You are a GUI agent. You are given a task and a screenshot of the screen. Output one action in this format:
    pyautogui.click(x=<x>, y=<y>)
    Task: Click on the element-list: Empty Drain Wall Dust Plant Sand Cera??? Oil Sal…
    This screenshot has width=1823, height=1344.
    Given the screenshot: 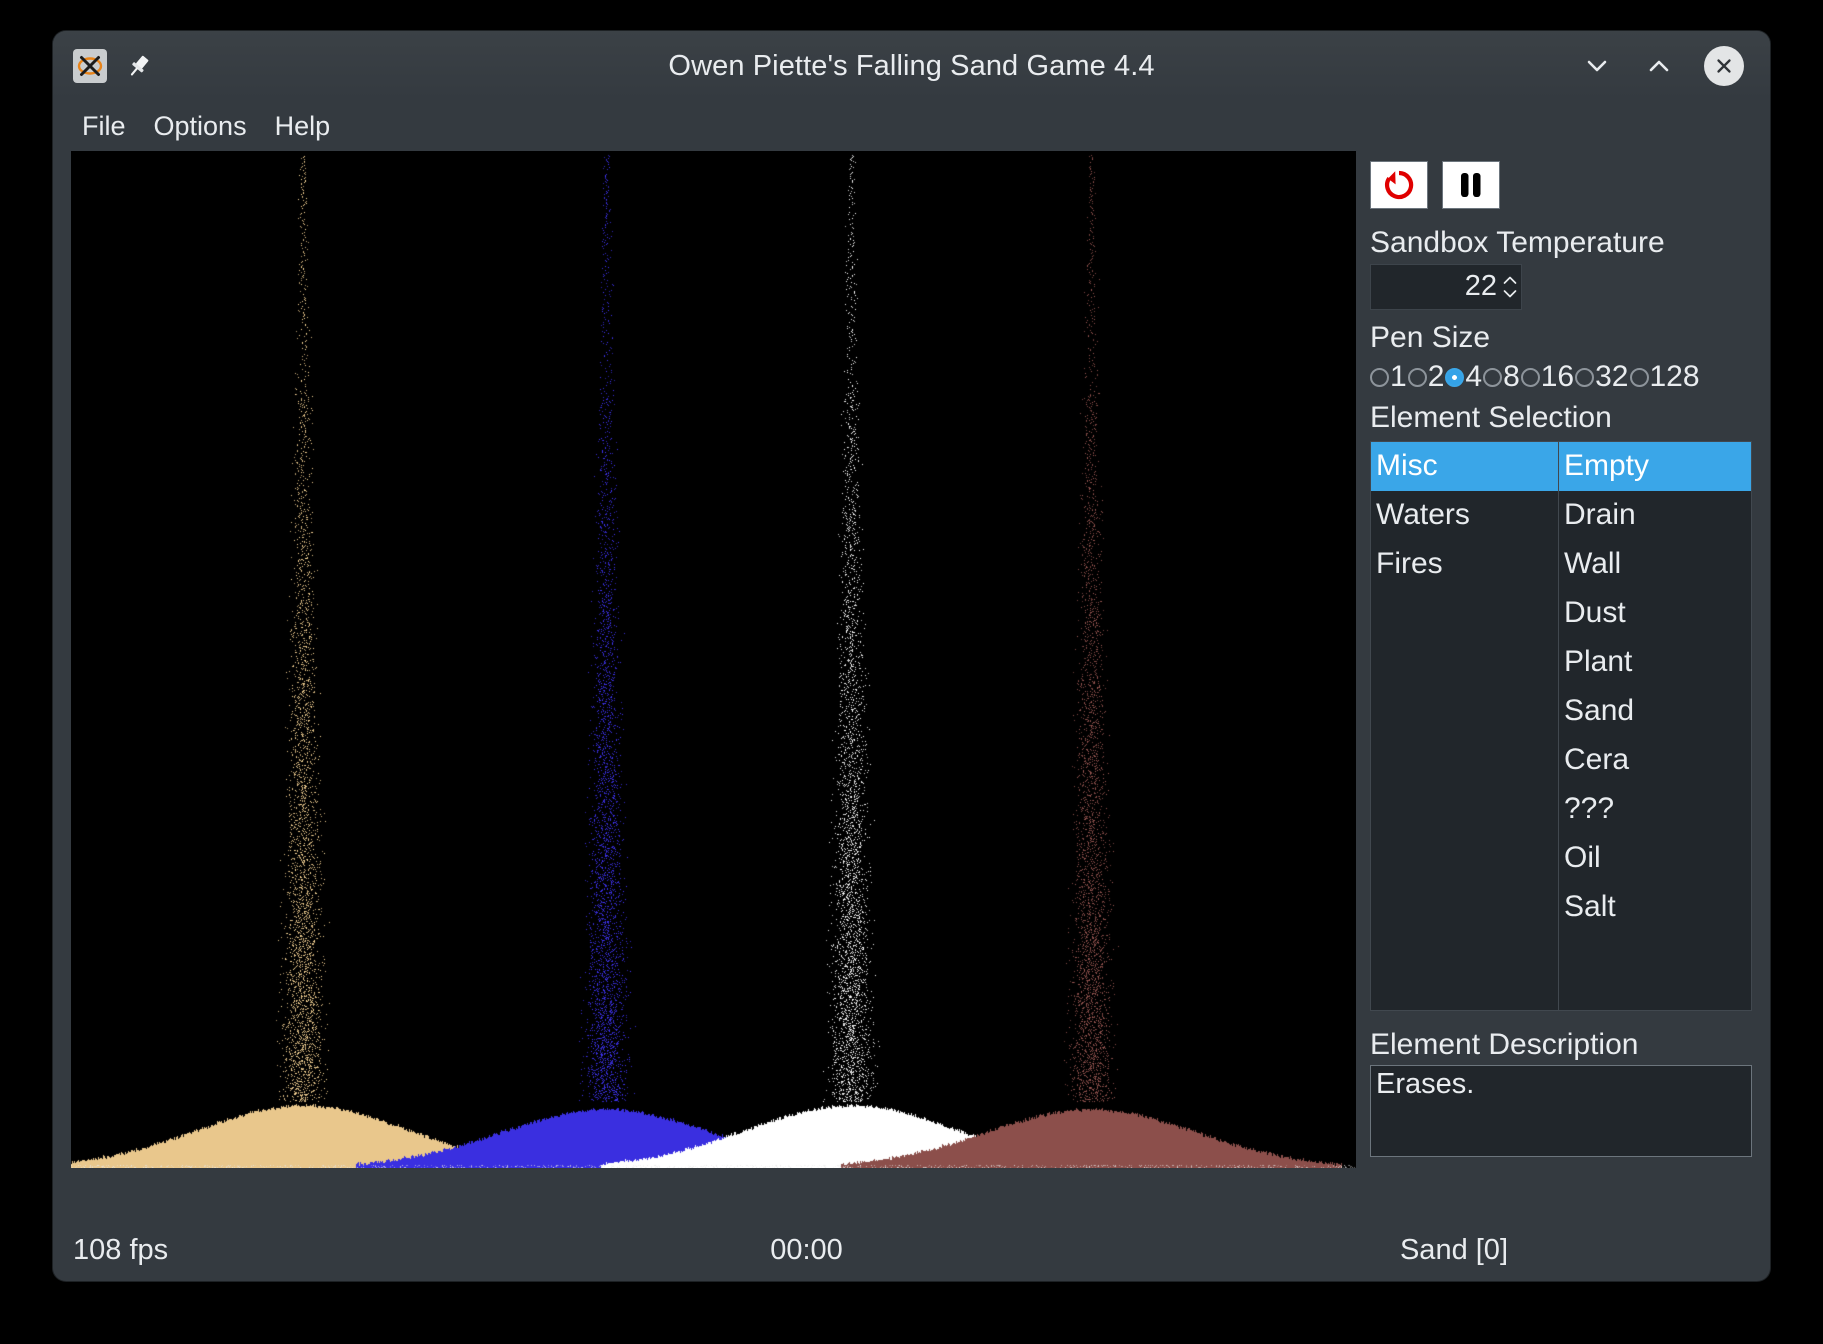 What is the action you would take?
    pyautogui.click(x=1655, y=725)
    